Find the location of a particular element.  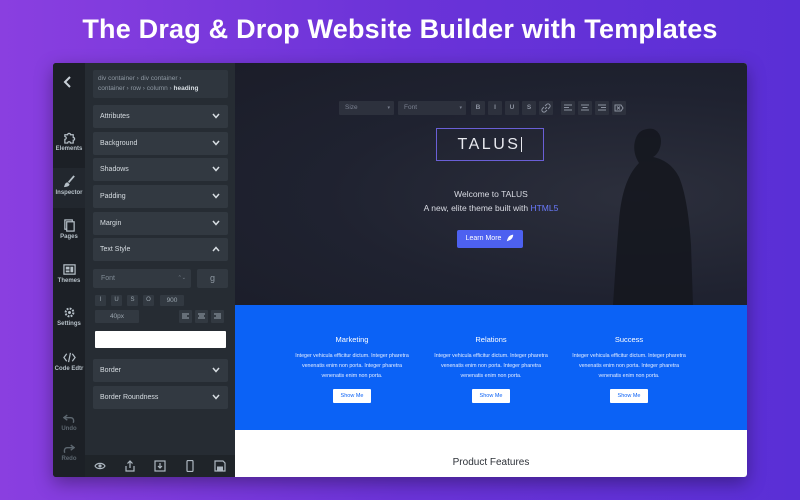

italic-button-canvas: I is located at coordinates (495, 108).